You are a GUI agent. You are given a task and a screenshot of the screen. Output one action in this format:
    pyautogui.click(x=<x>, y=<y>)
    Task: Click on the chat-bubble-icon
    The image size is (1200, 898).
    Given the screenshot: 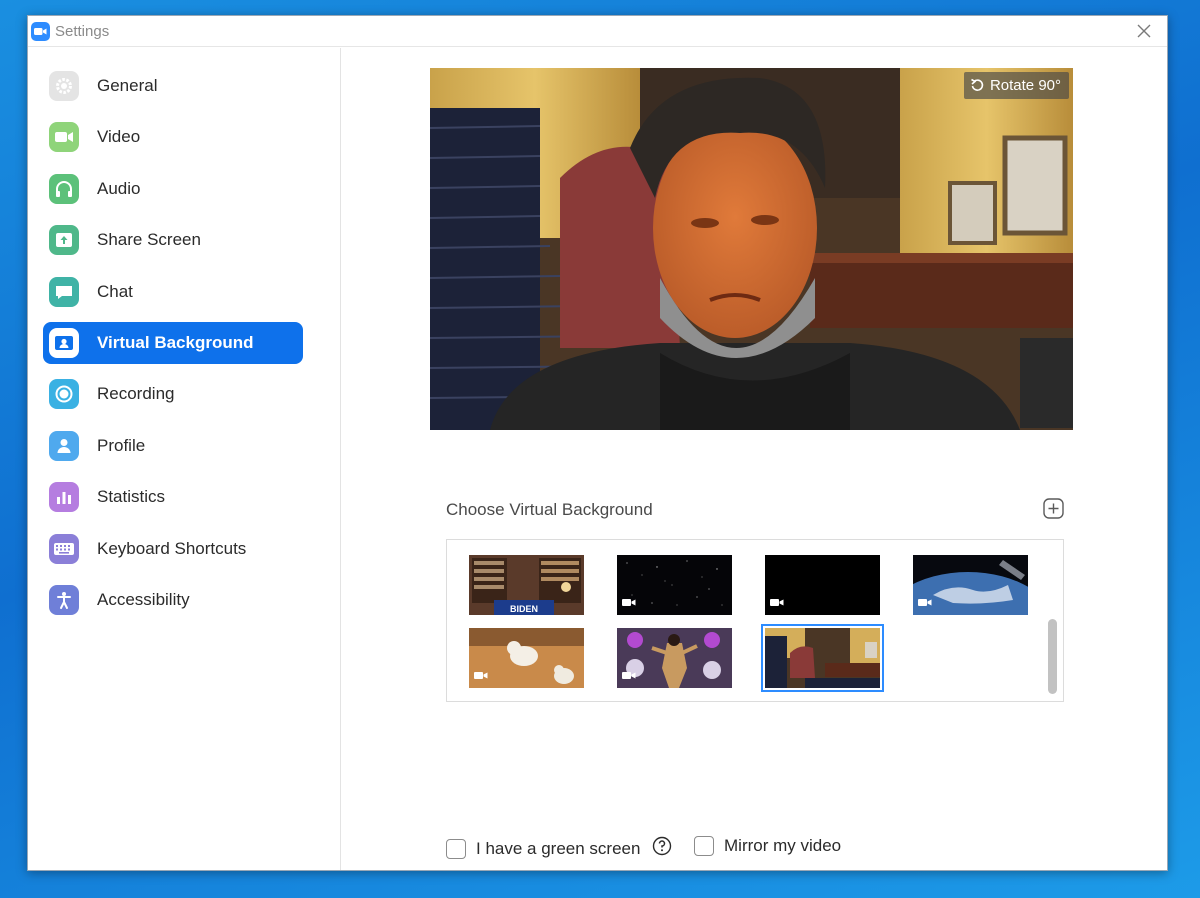 What is the action you would take?
    pyautogui.click(x=64, y=291)
    